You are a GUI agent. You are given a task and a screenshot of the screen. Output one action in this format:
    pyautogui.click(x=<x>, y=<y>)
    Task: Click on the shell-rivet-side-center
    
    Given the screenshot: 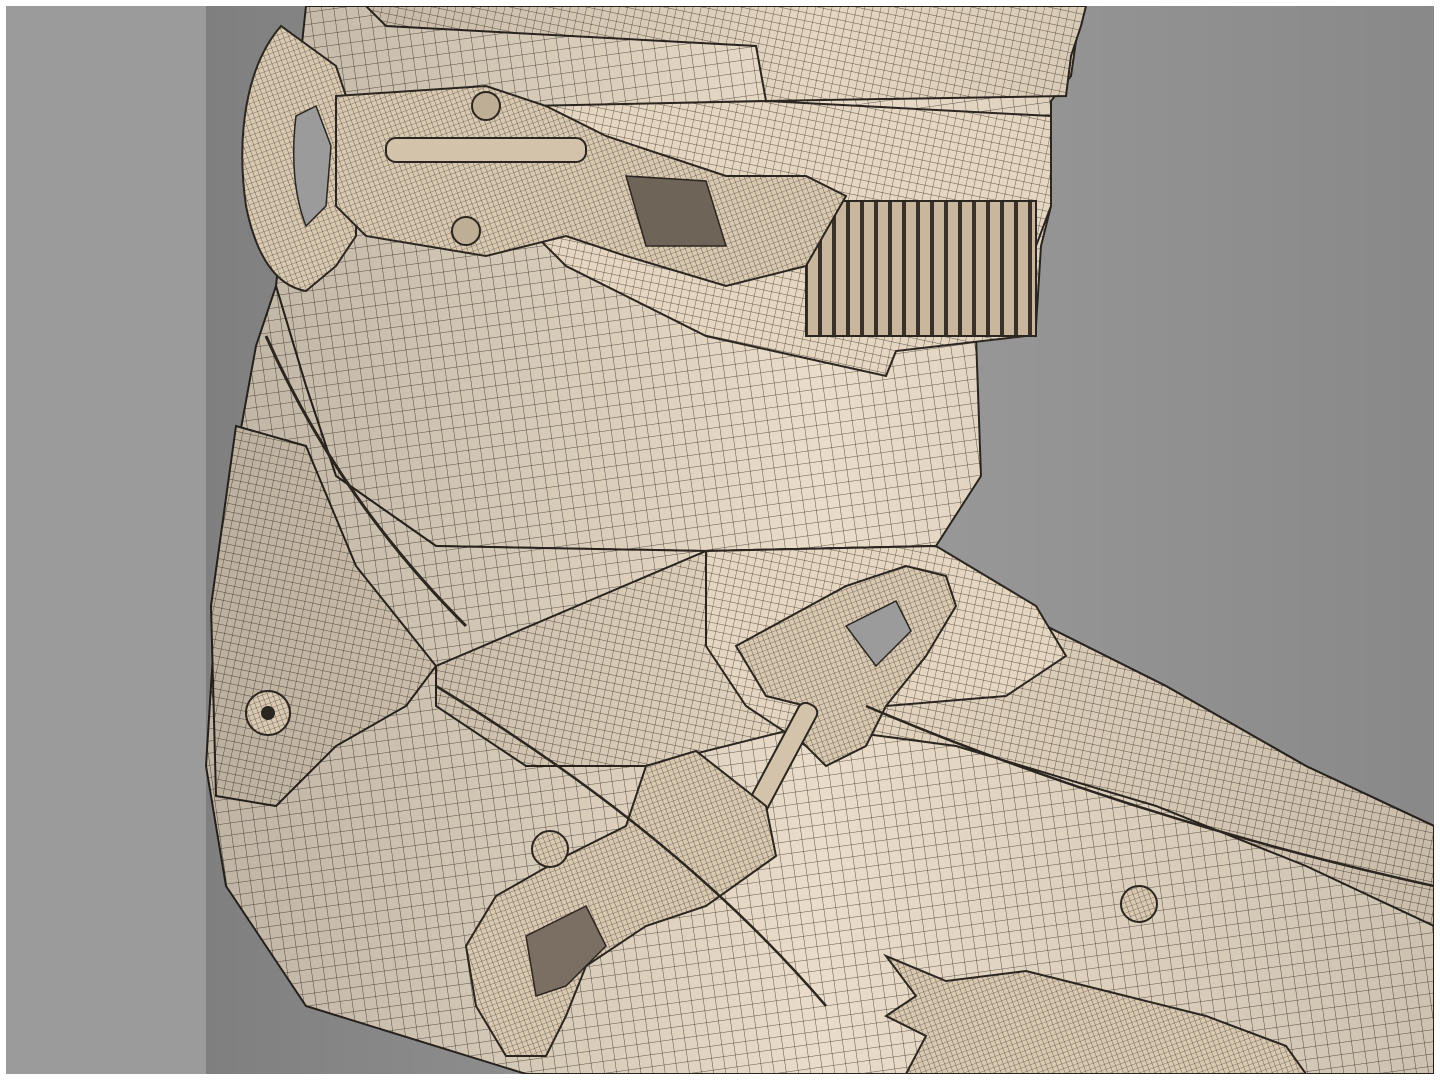 What is the action you would take?
    pyautogui.click(x=268, y=713)
    